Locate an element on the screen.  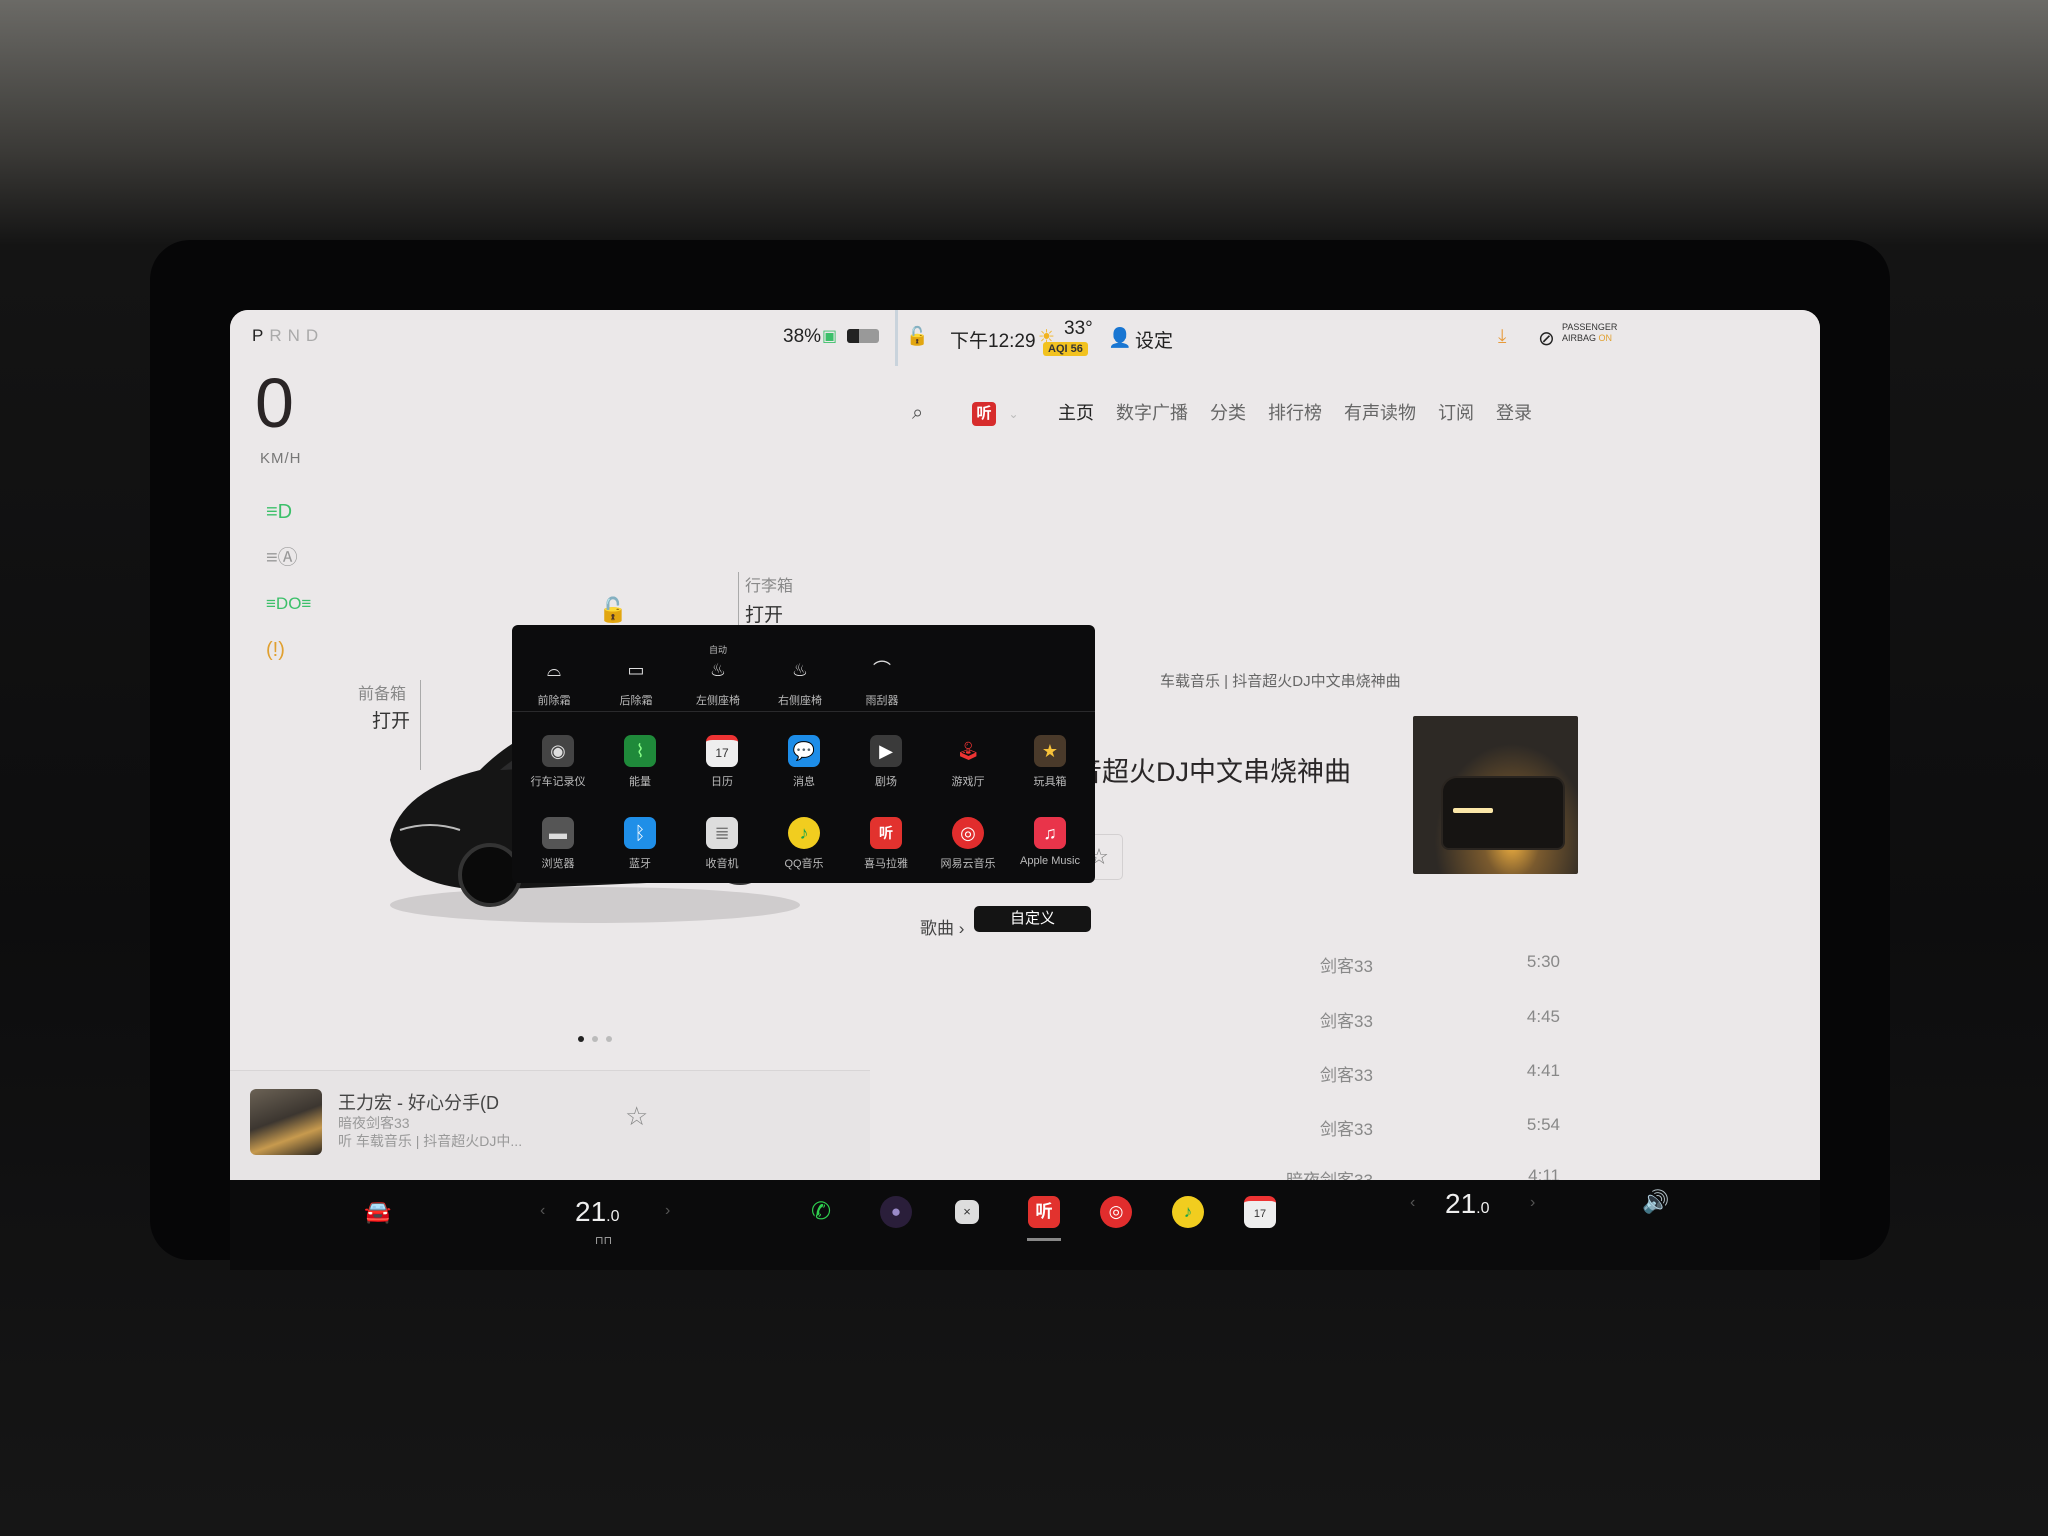
cover-truck-shape is located at coordinates (1503, 813).